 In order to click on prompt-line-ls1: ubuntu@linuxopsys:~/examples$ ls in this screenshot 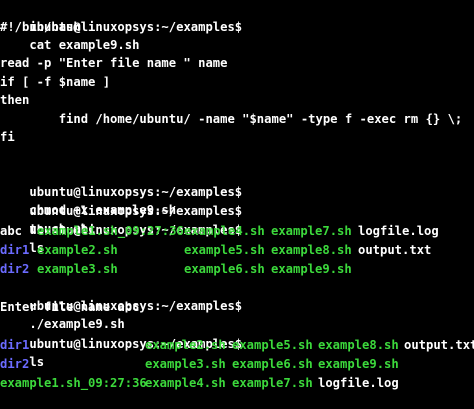, I will do `click(121, 229)`.